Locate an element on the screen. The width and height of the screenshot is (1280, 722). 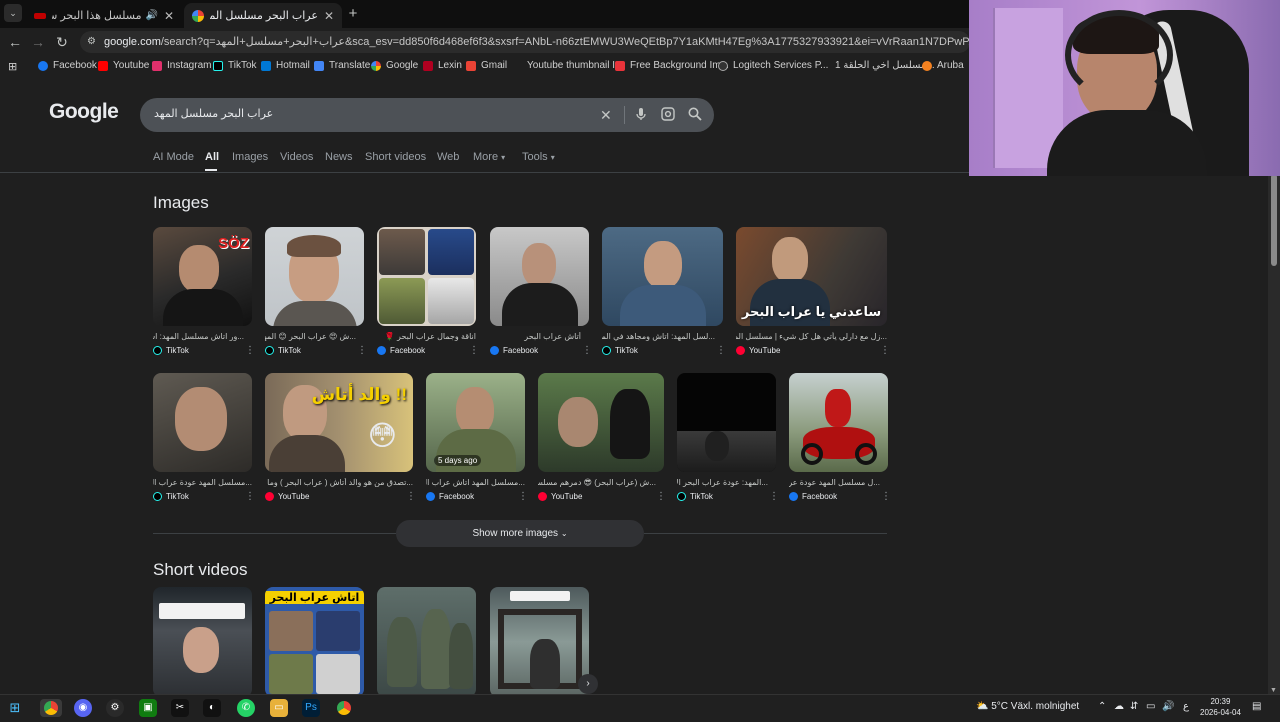
thumbnail: SÖZ is located at coordinates (202, 276).